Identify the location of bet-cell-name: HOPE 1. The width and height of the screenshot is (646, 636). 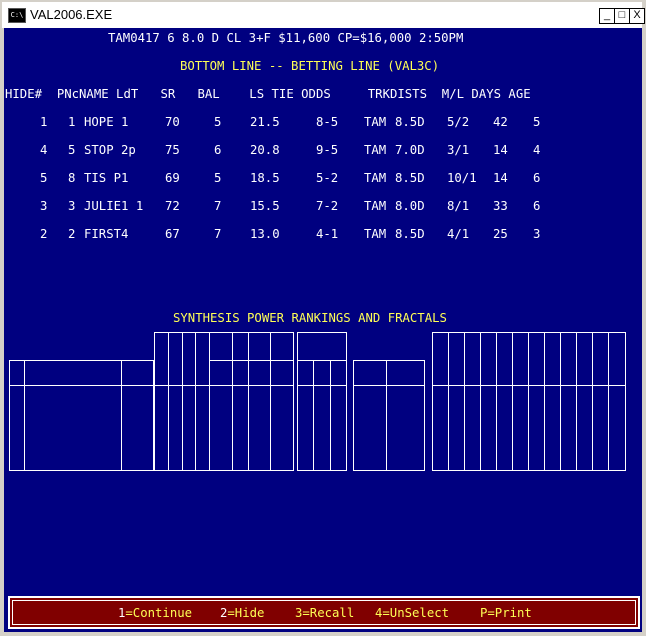
(106, 122).